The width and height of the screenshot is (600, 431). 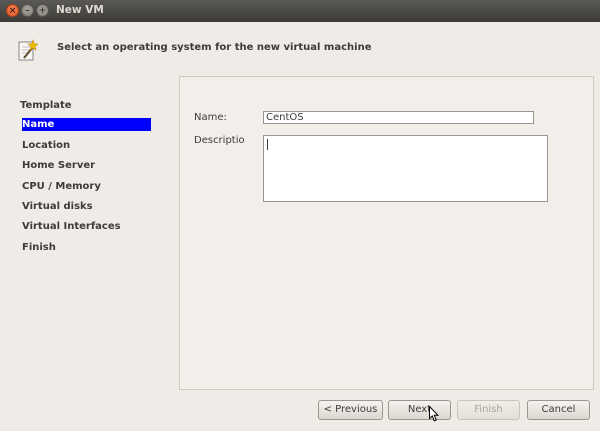 What do you see at coordinates (86, 124) in the screenshot?
I see `sidebar-item-name: Name` at bounding box center [86, 124].